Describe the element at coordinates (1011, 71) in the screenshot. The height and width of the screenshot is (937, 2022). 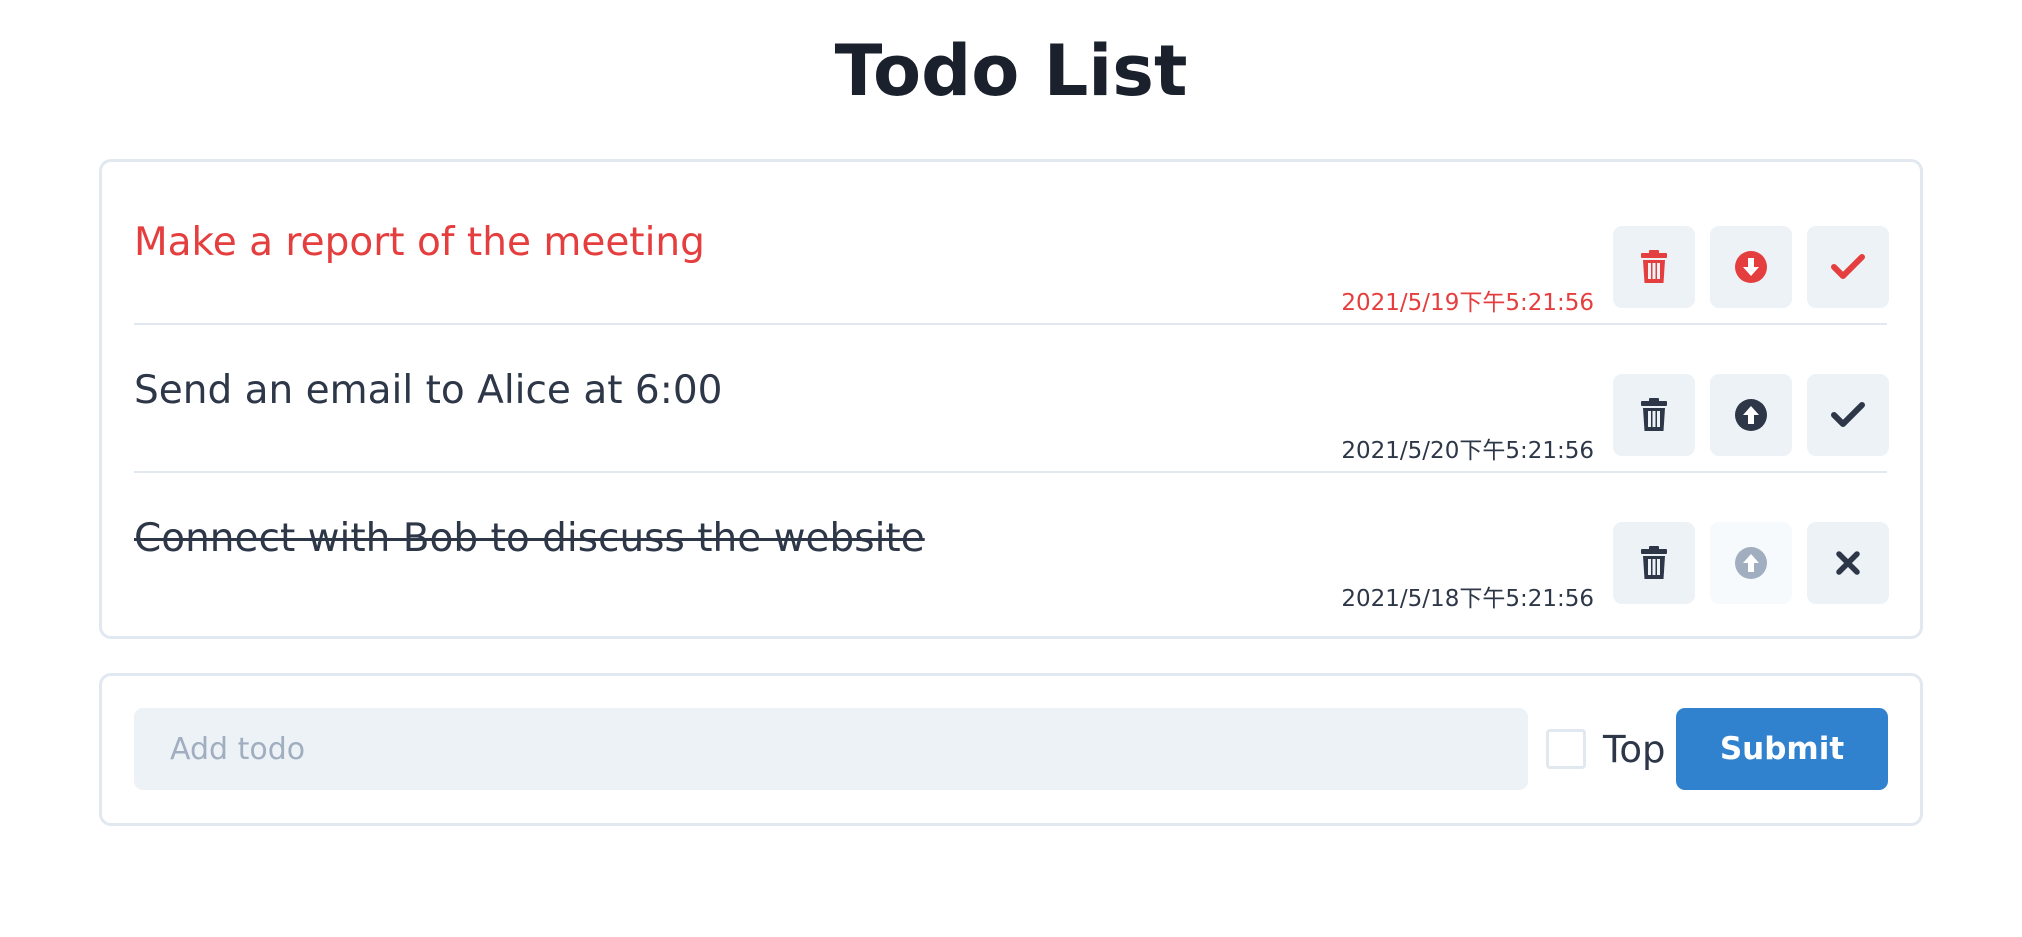
I see `page-title: Todo List` at that location.